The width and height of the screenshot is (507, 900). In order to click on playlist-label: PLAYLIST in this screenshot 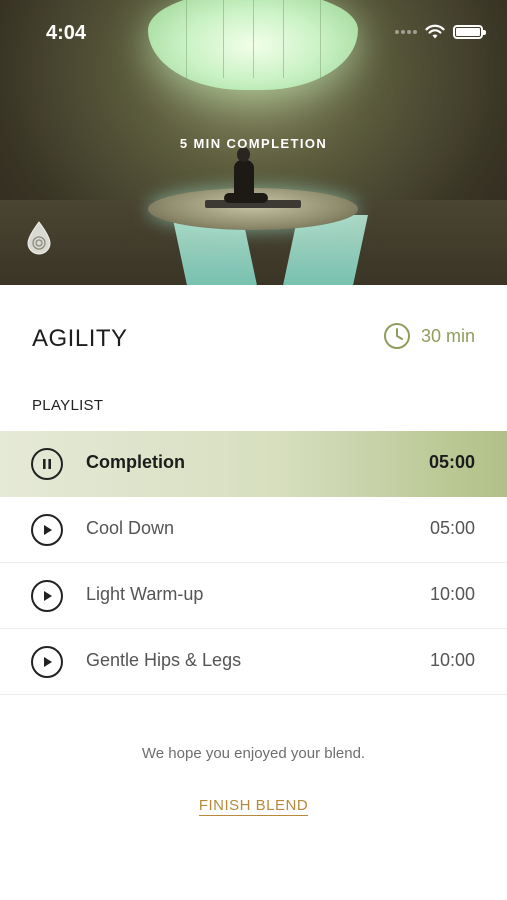, I will do `click(68, 405)`.